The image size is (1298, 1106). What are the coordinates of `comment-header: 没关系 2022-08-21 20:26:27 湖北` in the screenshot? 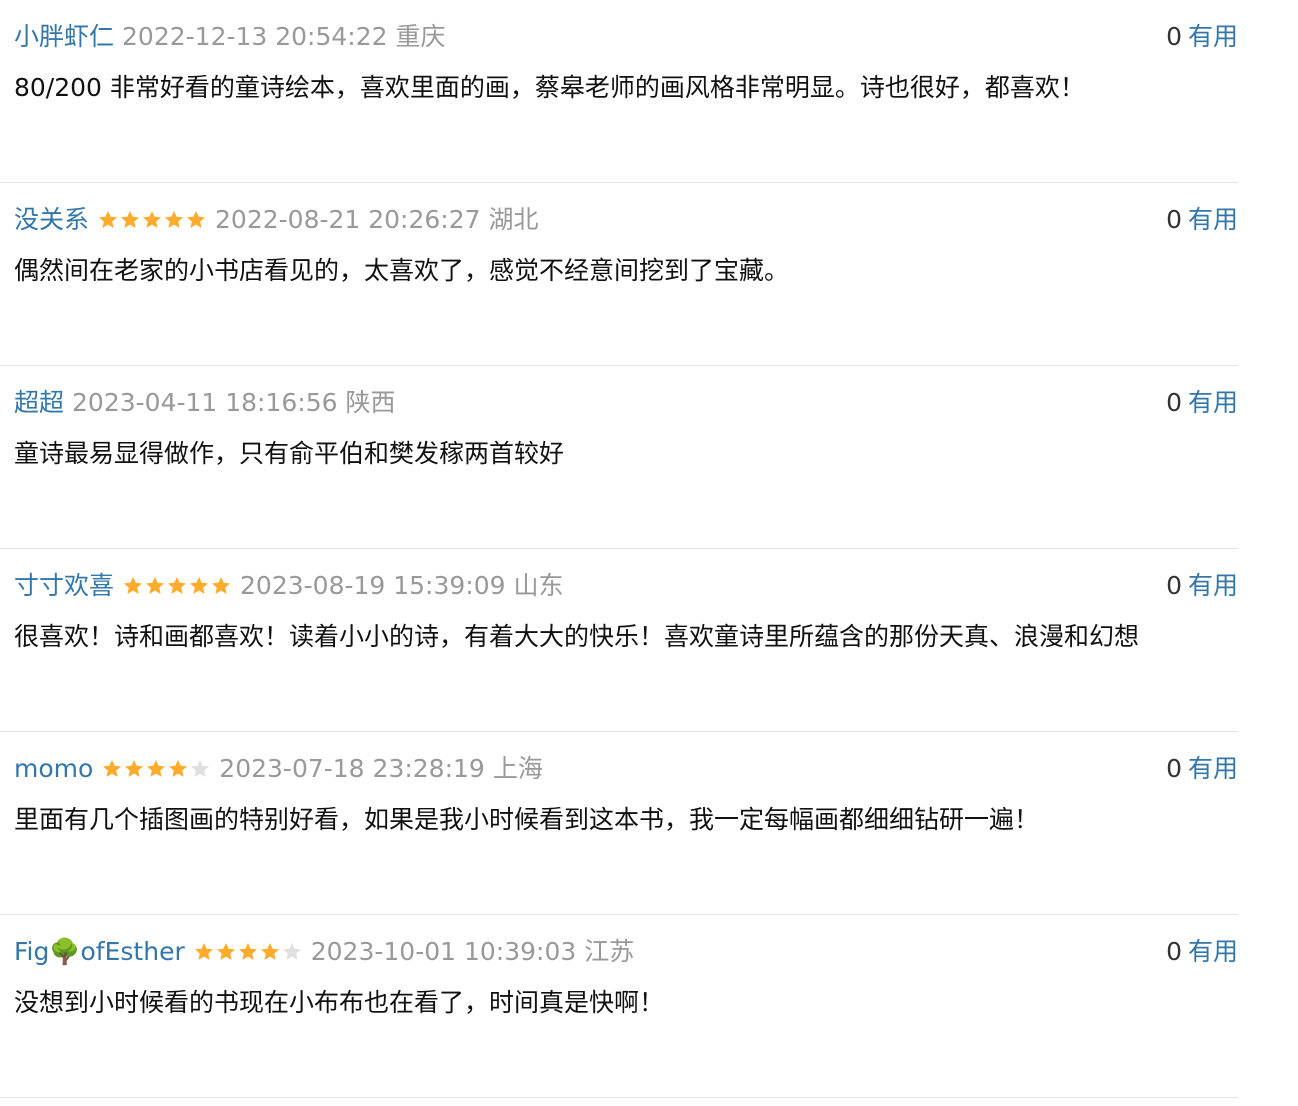 It's located at (276, 220).